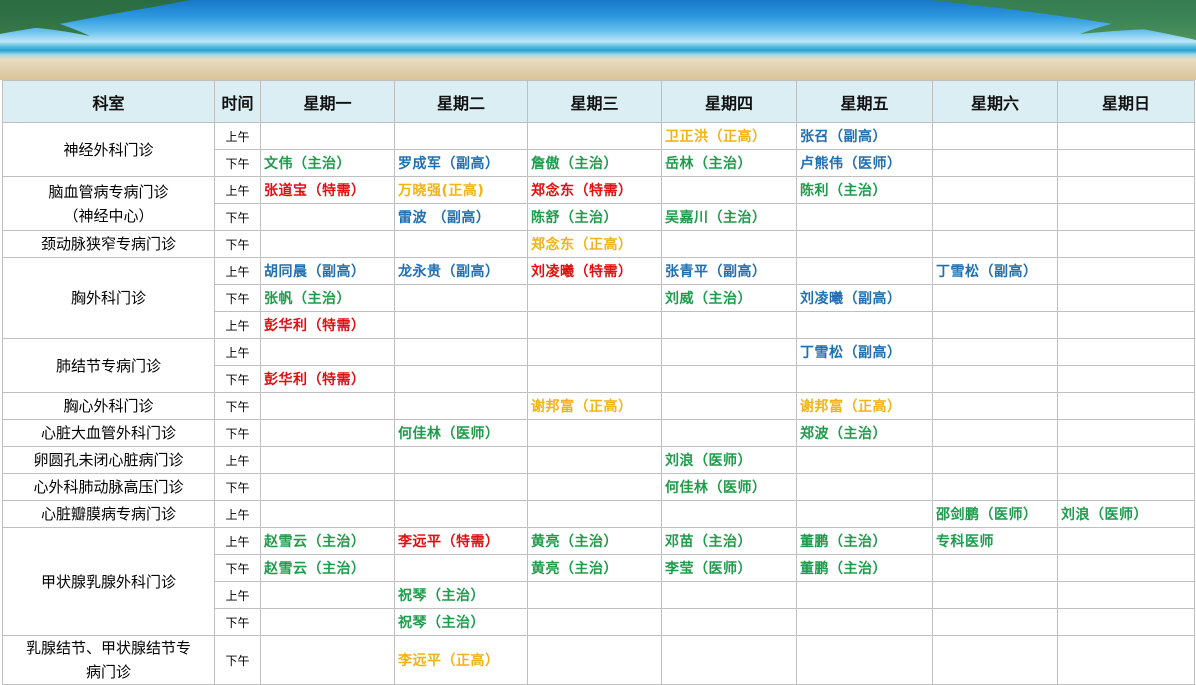 This screenshot has height=685, width=1196. I want to click on doctor-cell-fri: 陈利（主治）, so click(864, 190).